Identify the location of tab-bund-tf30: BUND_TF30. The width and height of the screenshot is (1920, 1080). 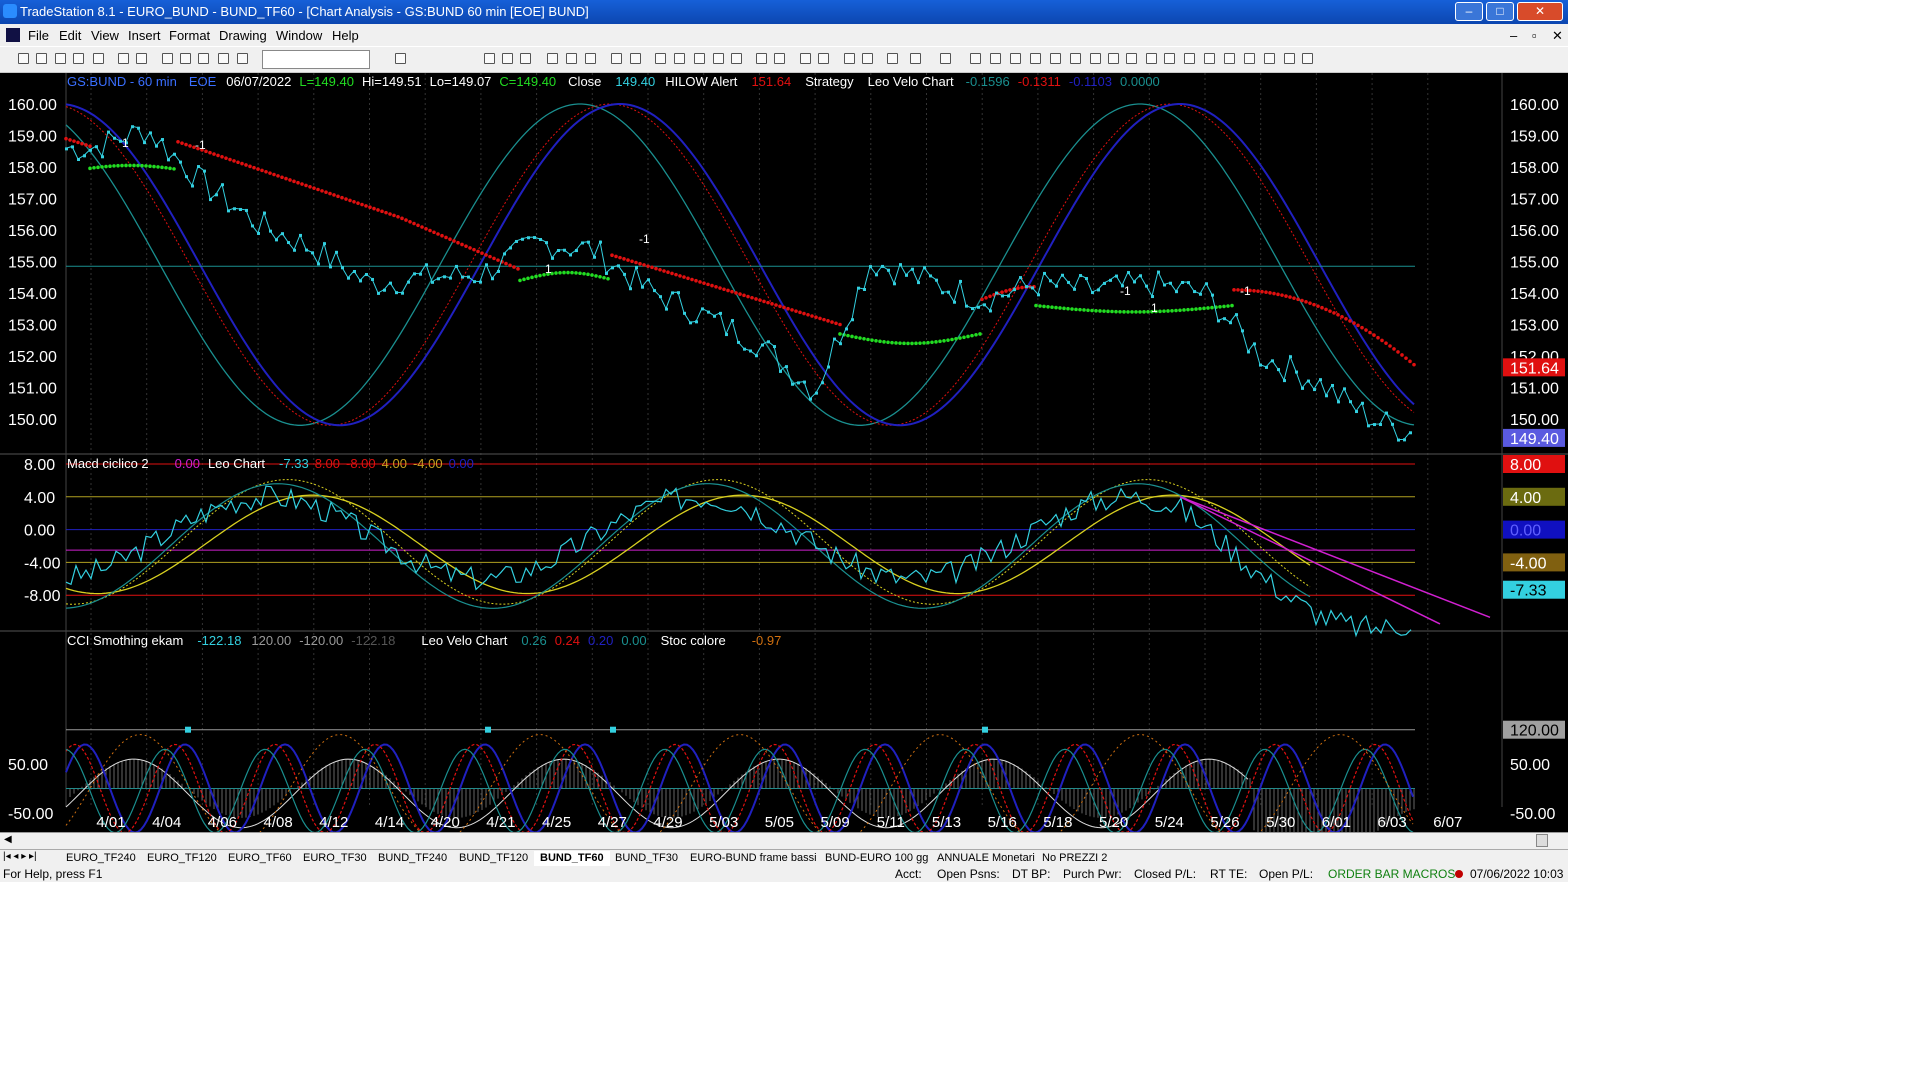
(646, 858).